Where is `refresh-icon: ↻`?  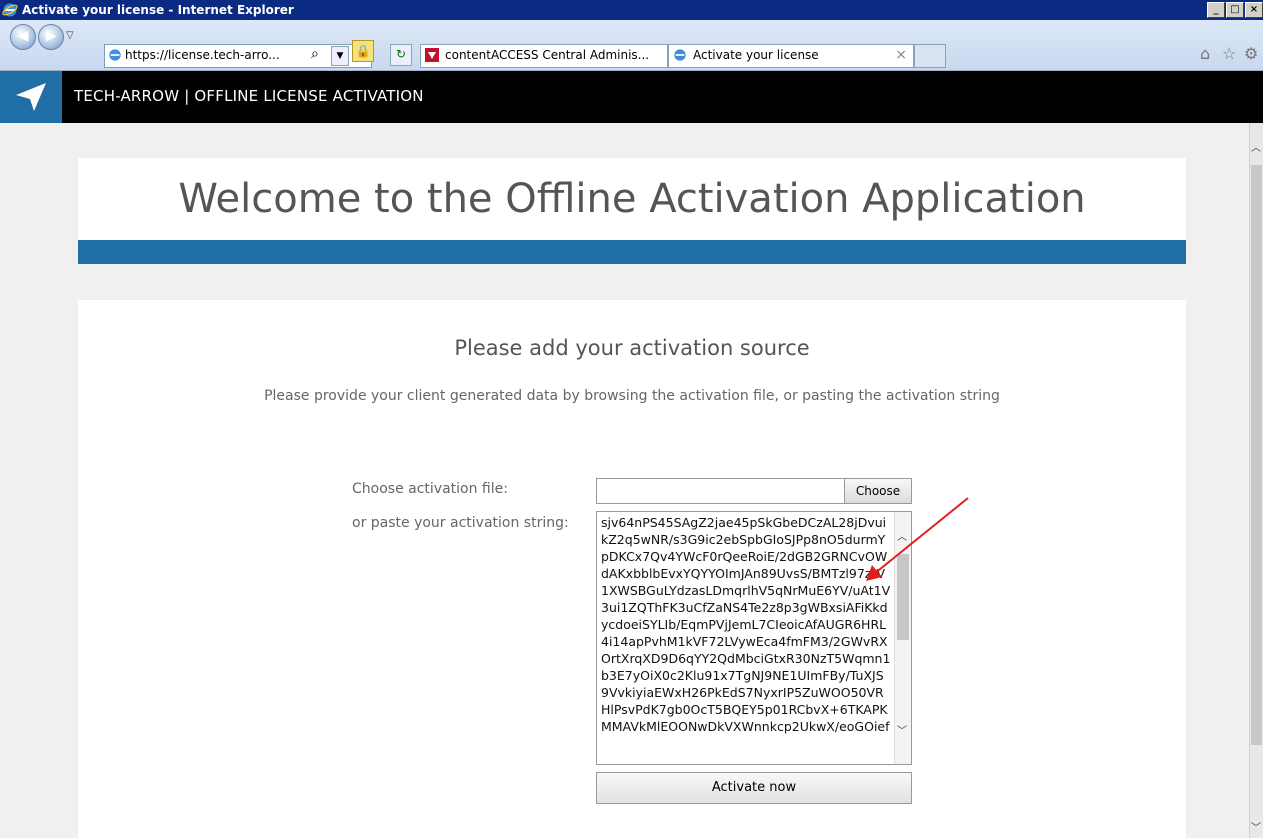 refresh-icon: ↻ is located at coordinates (401, 55).